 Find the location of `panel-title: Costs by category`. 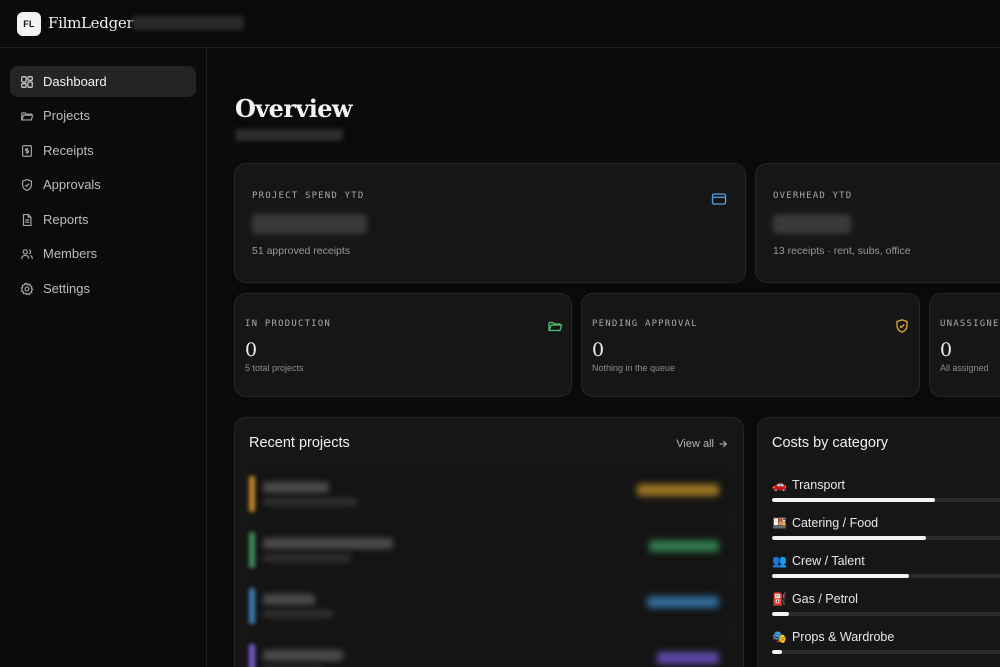

panel-title: Costs by category is located at coordinates (830, 443).